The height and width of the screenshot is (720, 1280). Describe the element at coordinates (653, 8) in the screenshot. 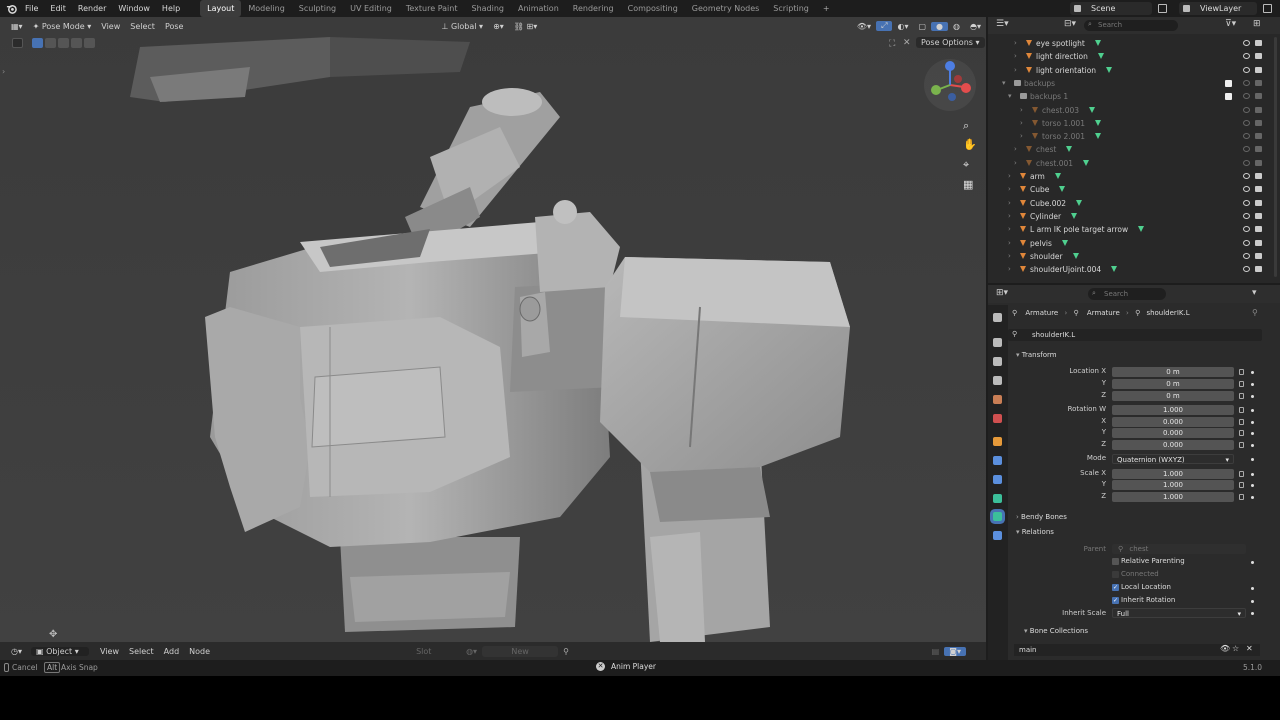

I see `tab-compositing: Compositing` at that location.